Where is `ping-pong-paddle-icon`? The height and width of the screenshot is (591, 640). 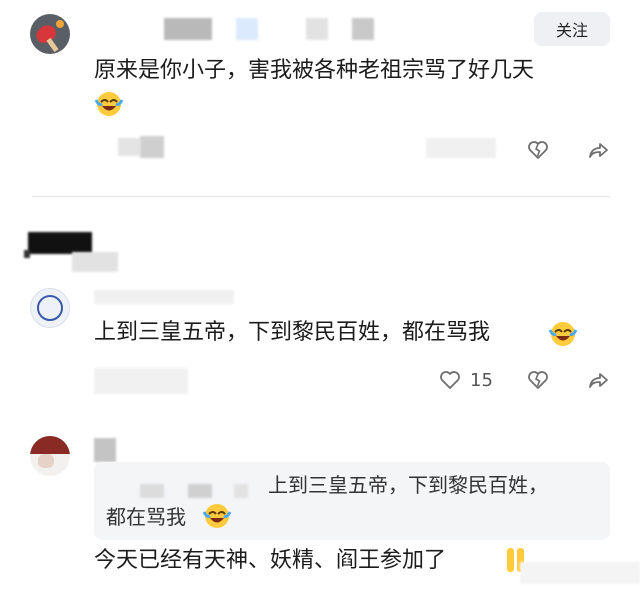 ping-pong-paddle-icon is located at coordinates (46, 34).